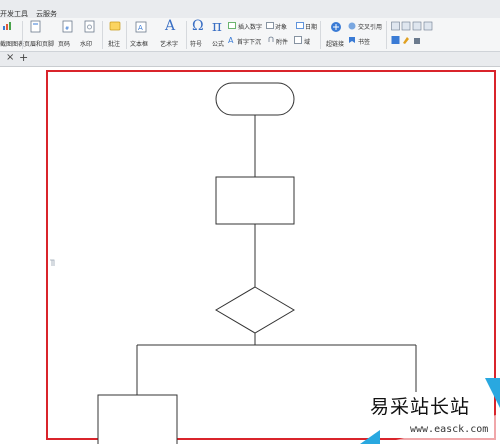 Image resolution: width=500 pixels, height=444 pixels. I want to click on decision-shape, so click(255, 310).